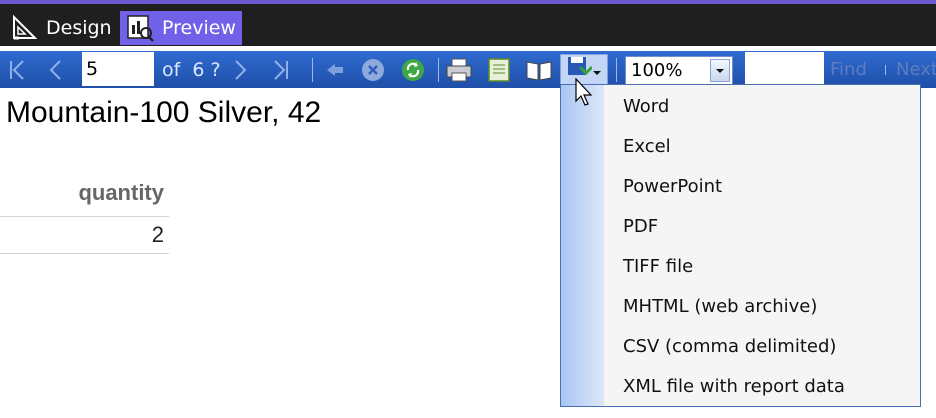 The height and width of the screenshot is (418, 936). What do you see at coordinates (468, 25) in the screenshot?
I see `tab-bar: Design Preview` at bounding box center [468, 25].